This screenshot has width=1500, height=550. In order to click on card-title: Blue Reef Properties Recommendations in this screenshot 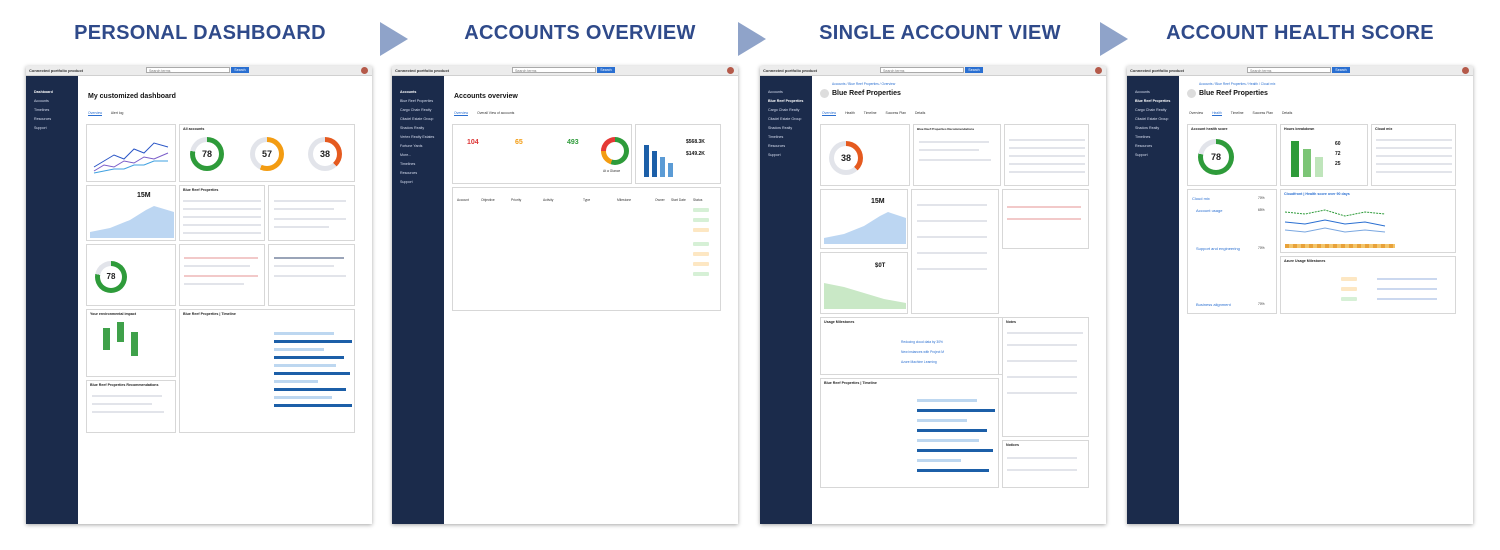, I will do `click(946, 129)`.